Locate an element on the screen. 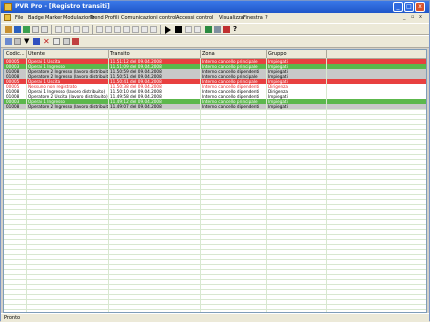 The image size is (430, 322). export-icon is located at coordinates (208, 29).